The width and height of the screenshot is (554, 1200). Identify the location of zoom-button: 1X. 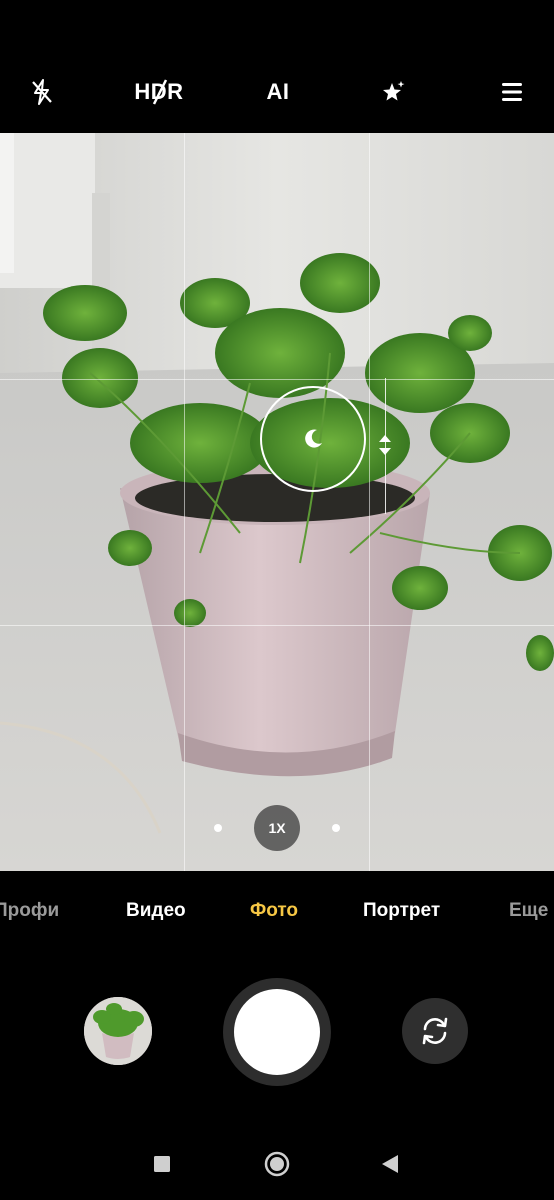
(277, 828).